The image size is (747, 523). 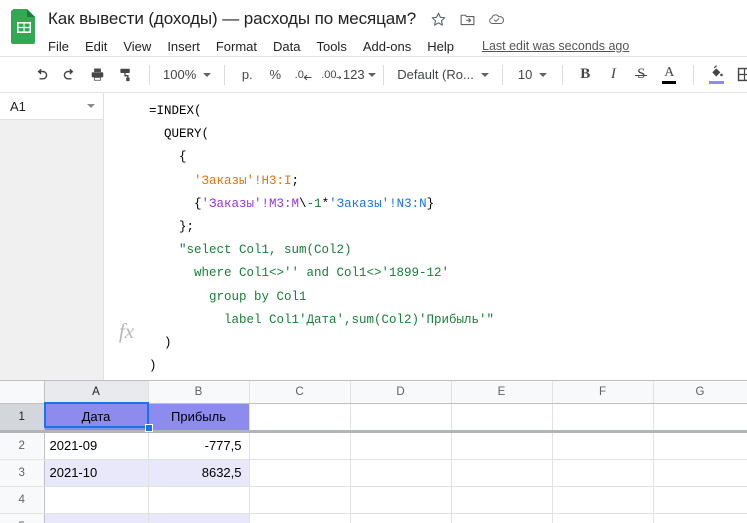 What do you see at coordinates (22, 418) in the screenshot?
I see `row-header-1: 1` at bounding box center [22, 418].